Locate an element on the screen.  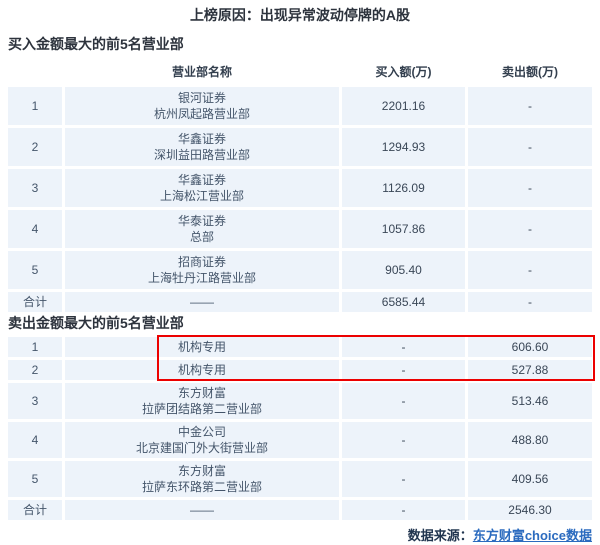
table-row: 3 华鑫证券 上海松江营业部 1126.09 - is located at coordinates (300, 188).